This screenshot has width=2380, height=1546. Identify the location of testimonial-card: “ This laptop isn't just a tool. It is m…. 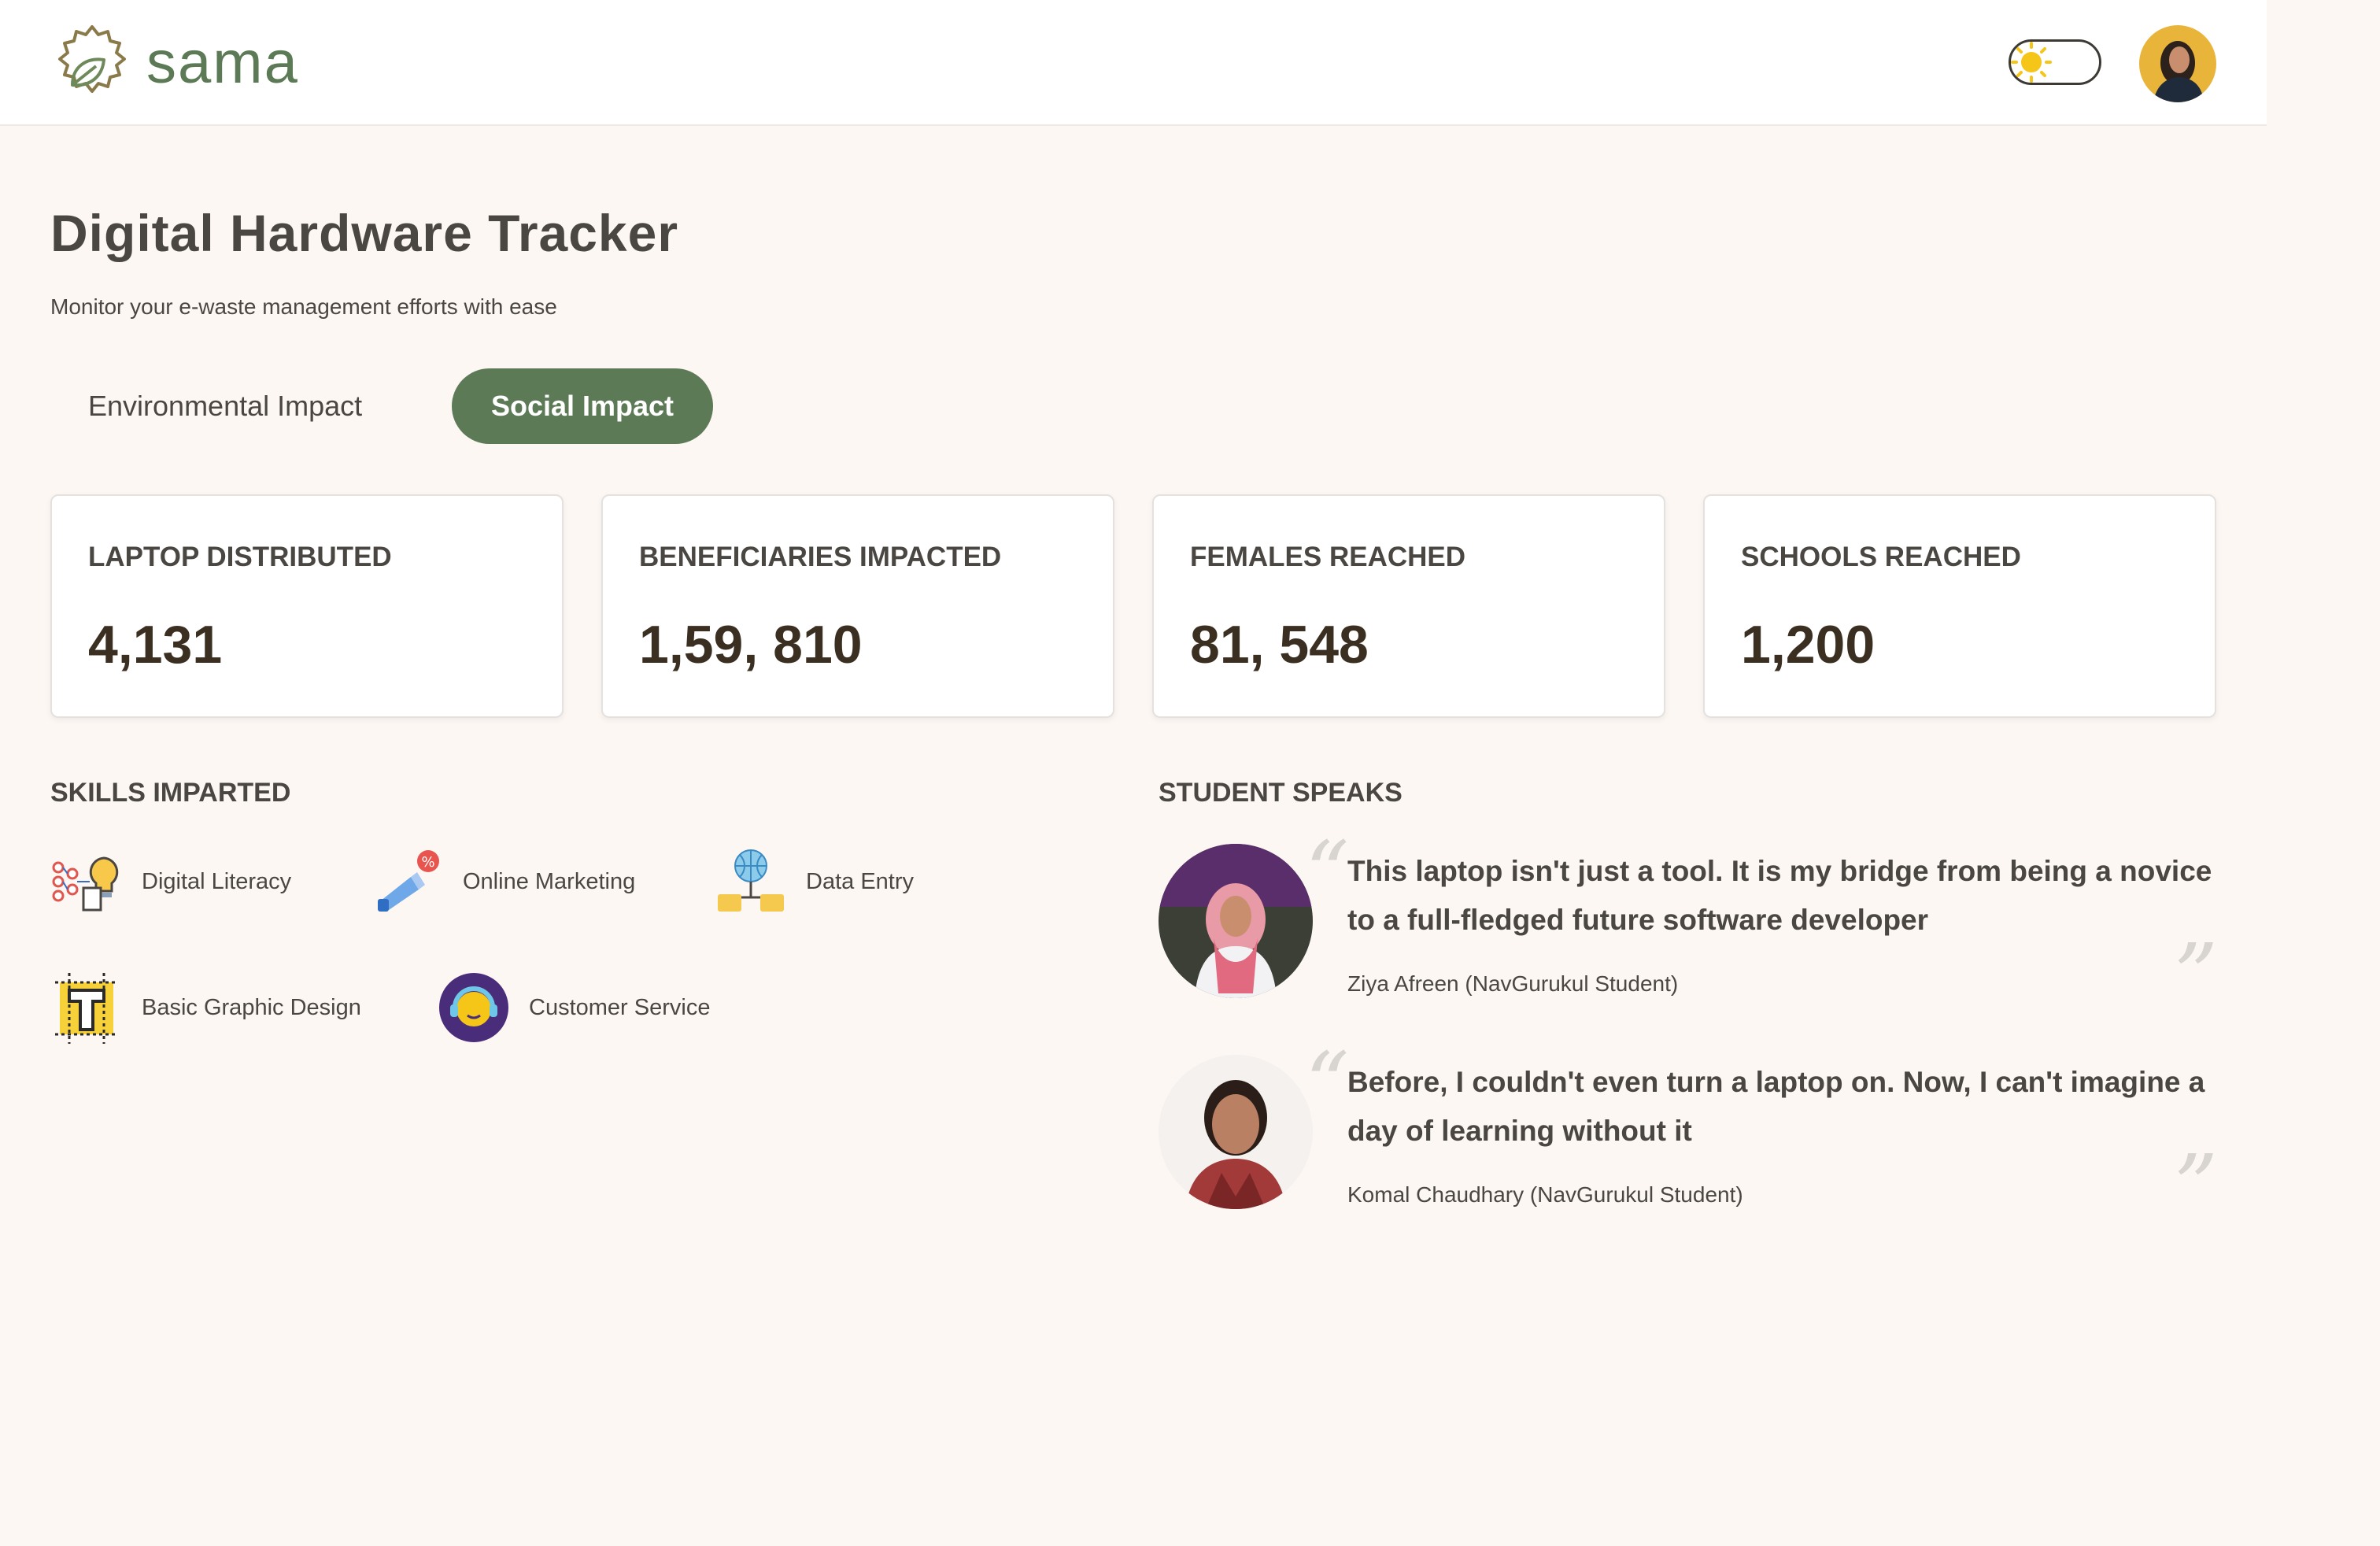
(1691, 924).